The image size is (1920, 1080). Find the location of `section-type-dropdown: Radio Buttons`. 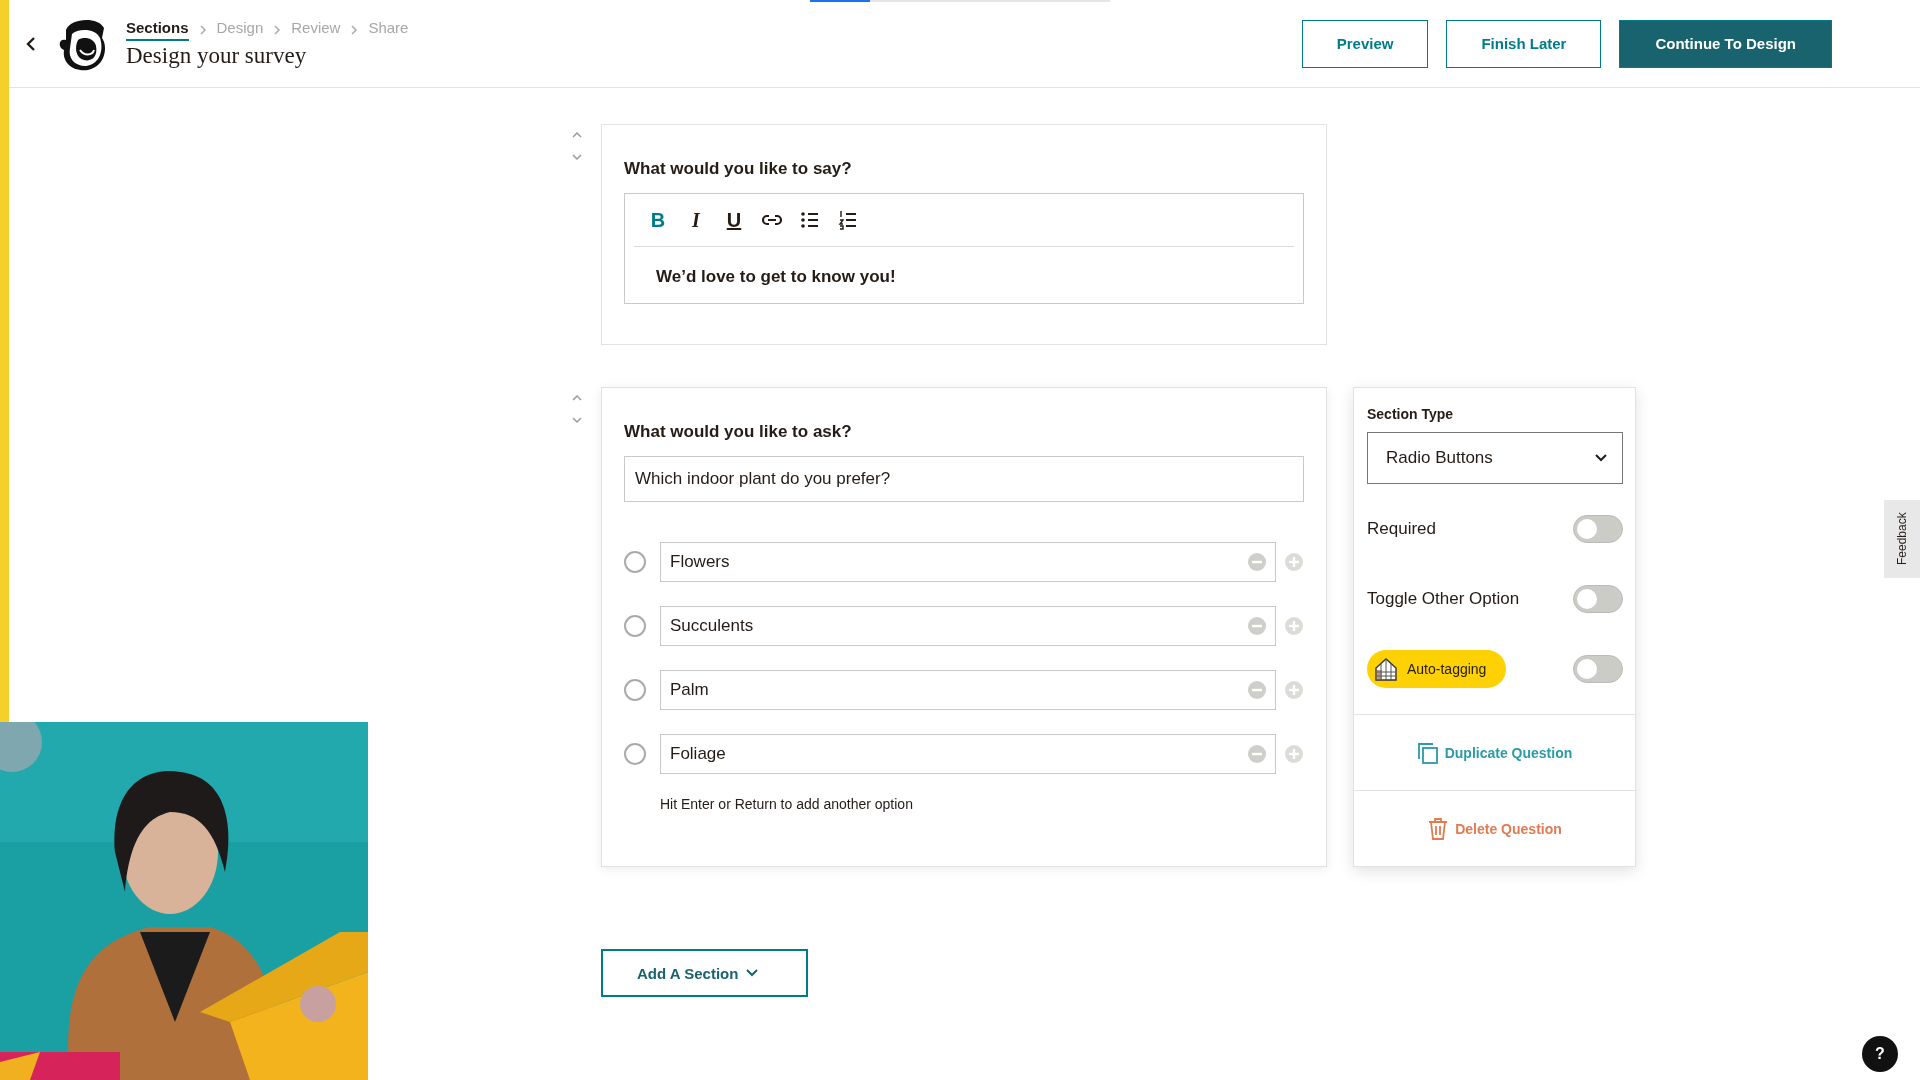

section-type-dropdown: Radio Buttons is located at coordinates (1495, 458).